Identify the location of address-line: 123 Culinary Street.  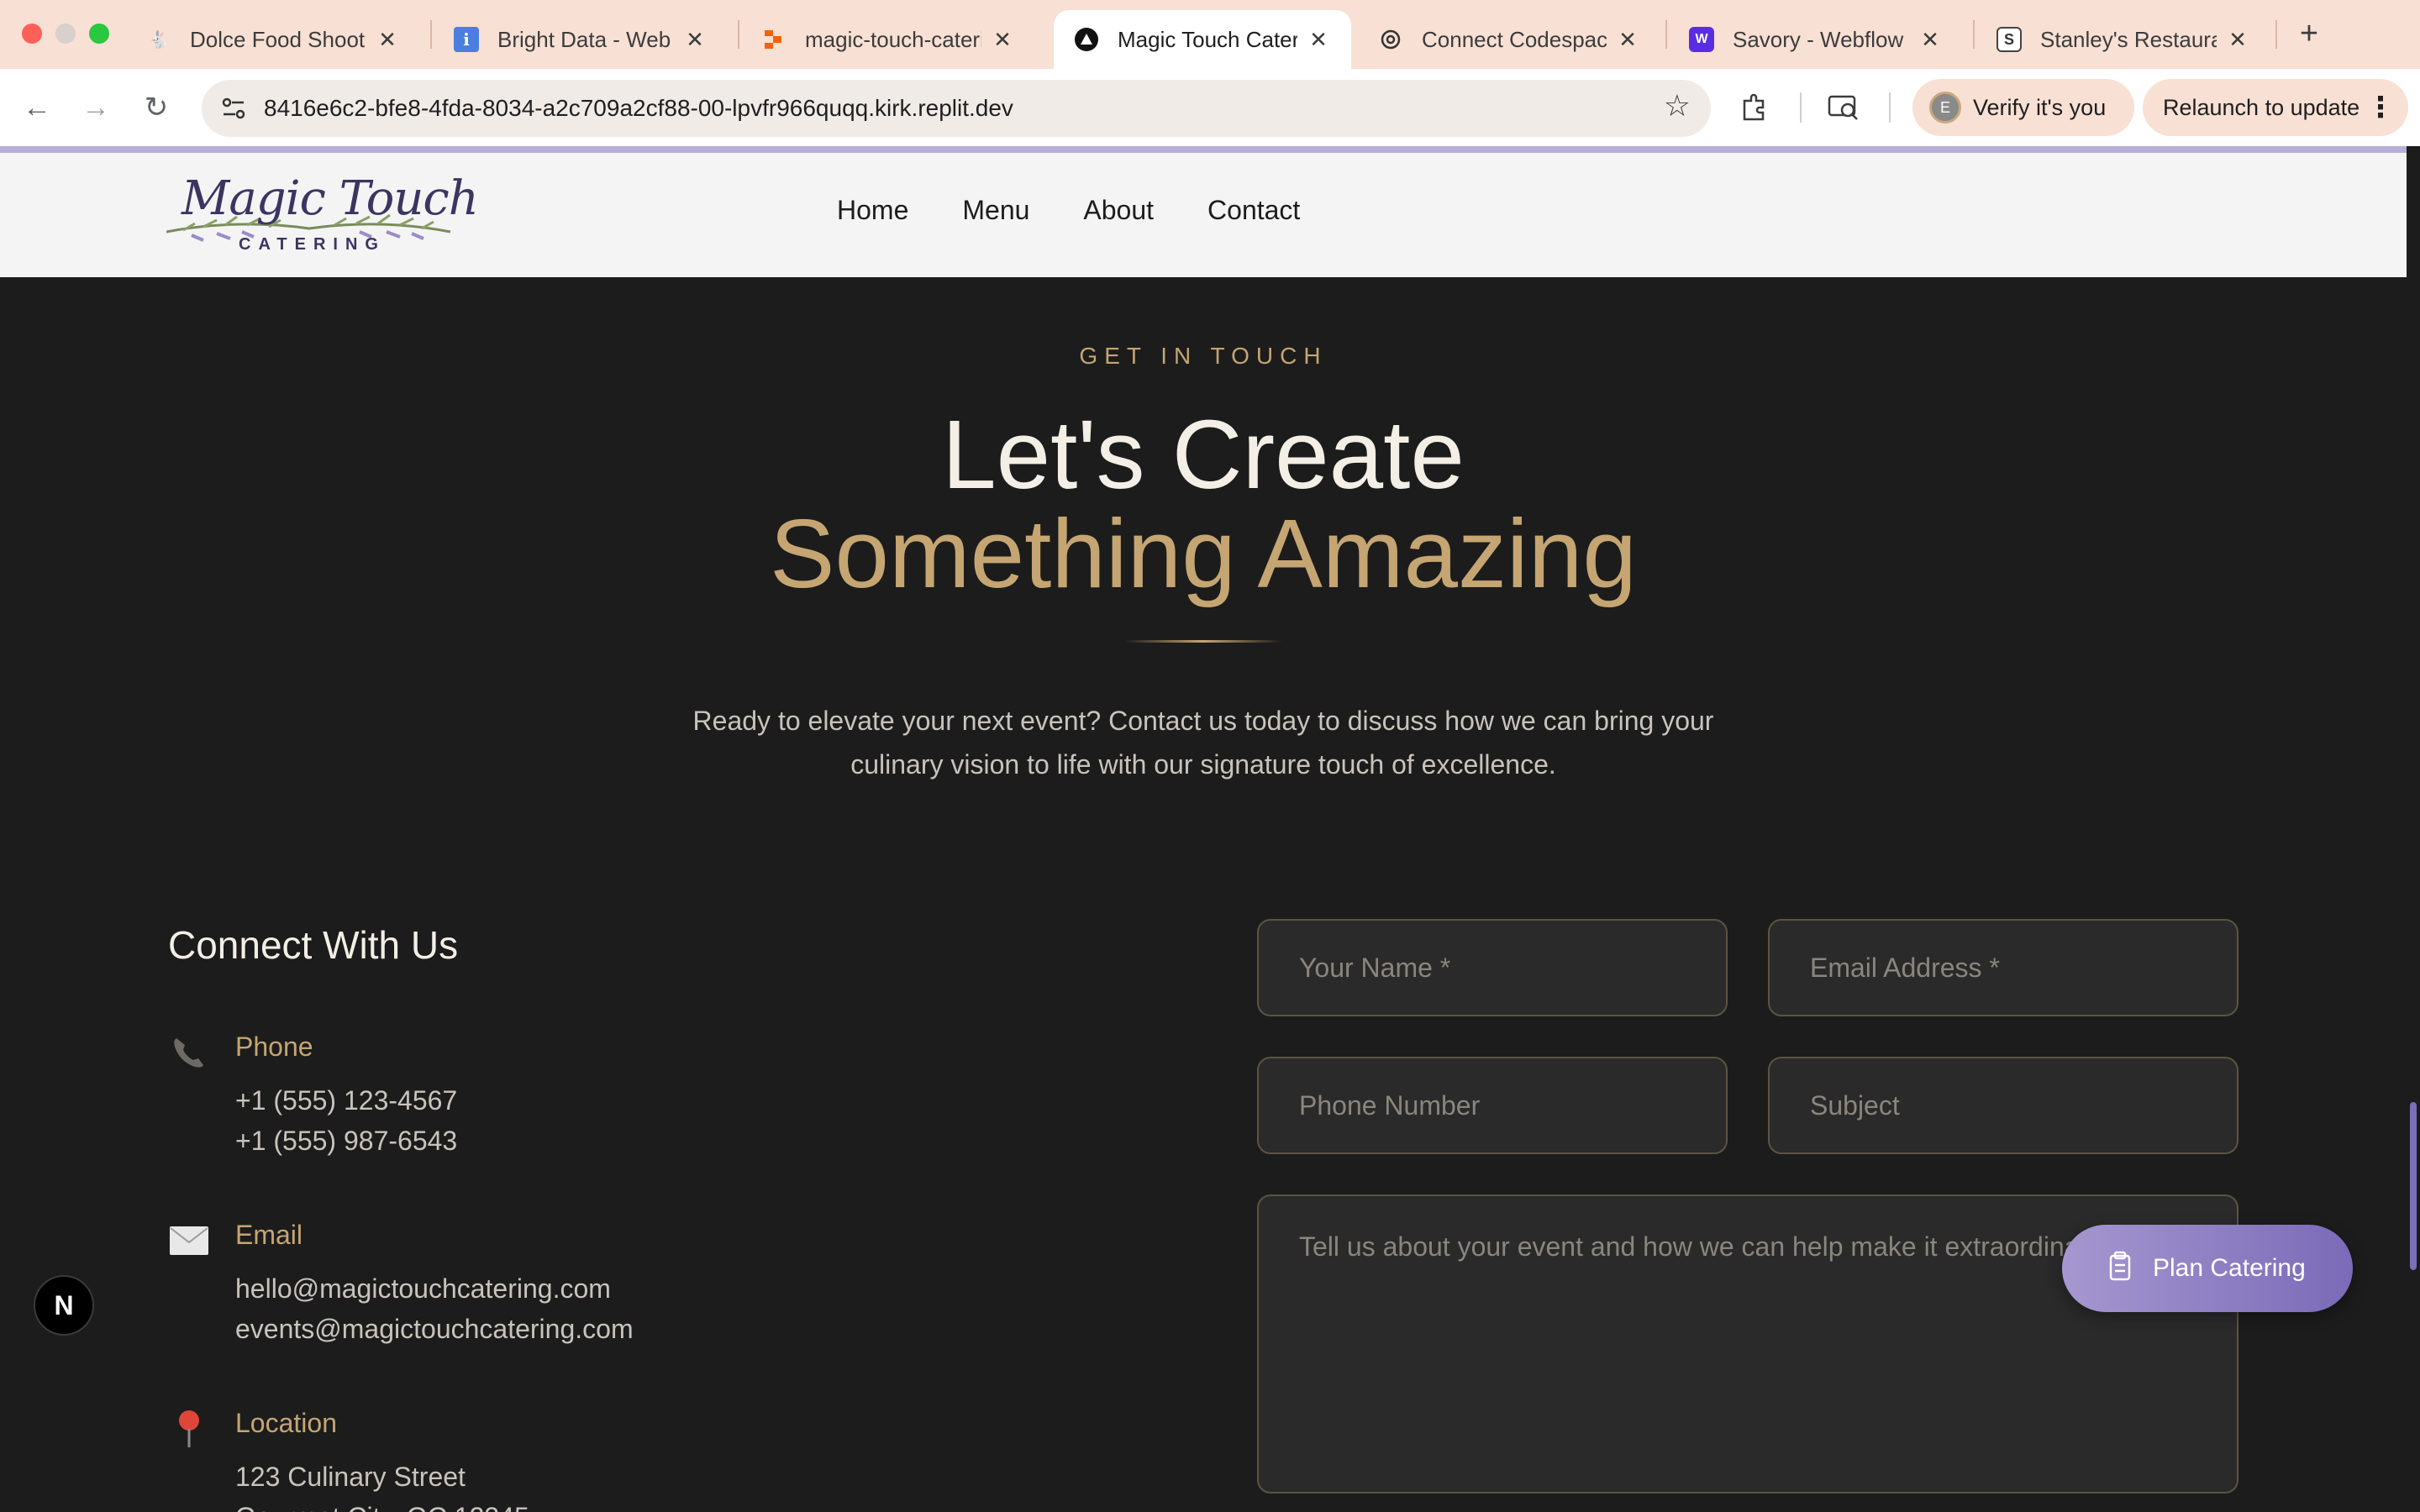
(351, 1477).